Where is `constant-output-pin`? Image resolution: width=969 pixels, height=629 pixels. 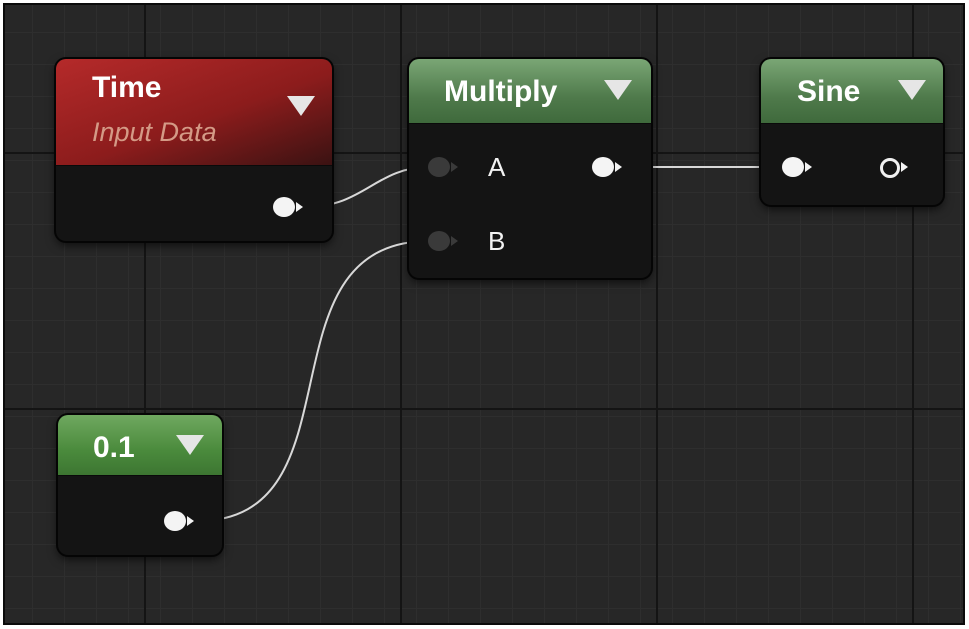
constant-output-pin is located at coordinates (175, 521).